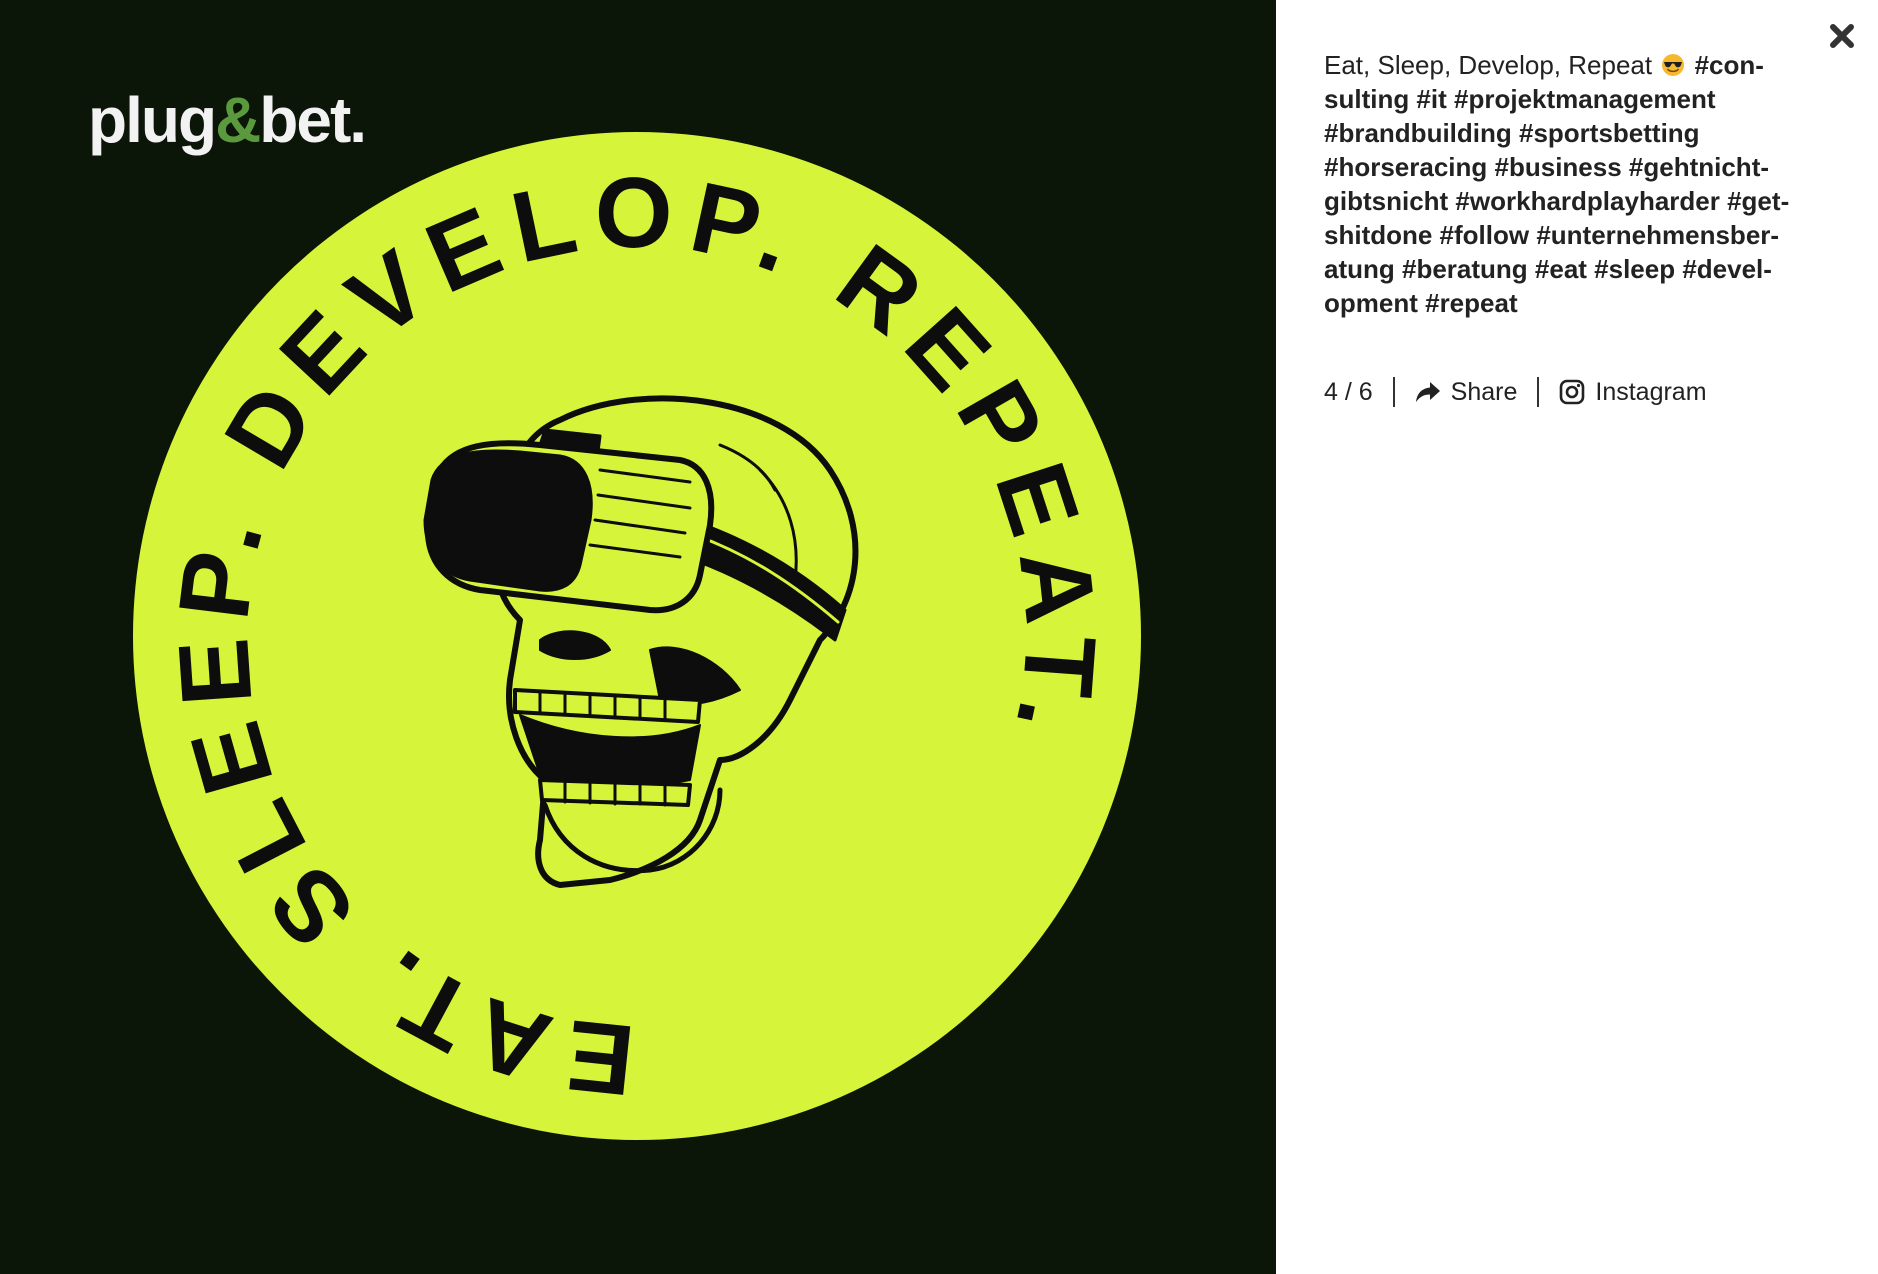  What do you see at coordinates (237, 120) in the screenshot?
I see `logo-part-amp: &` at bounding box center [237, 120].